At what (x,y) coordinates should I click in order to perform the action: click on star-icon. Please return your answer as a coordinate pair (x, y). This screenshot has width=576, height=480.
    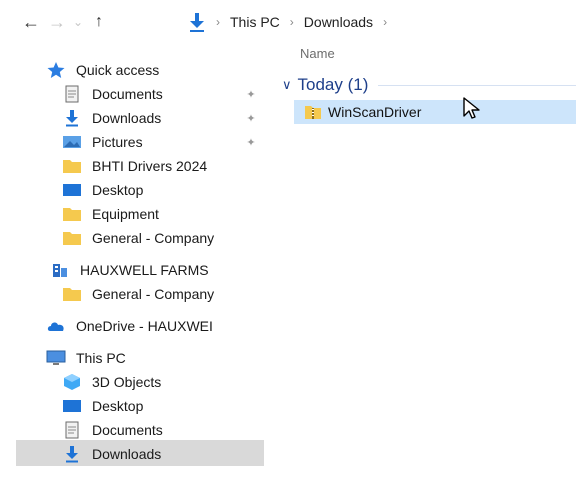
    Looking at the image, I should click on (56, 70).